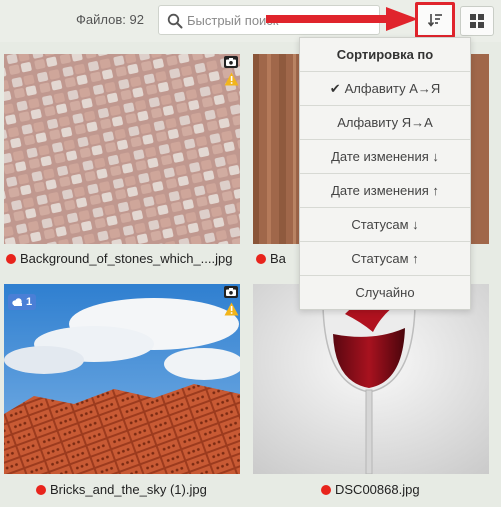 This screenshot has width=501, height=507. I want to click on sort-option-label: Алфавиту А→Я, so click(392, 88).